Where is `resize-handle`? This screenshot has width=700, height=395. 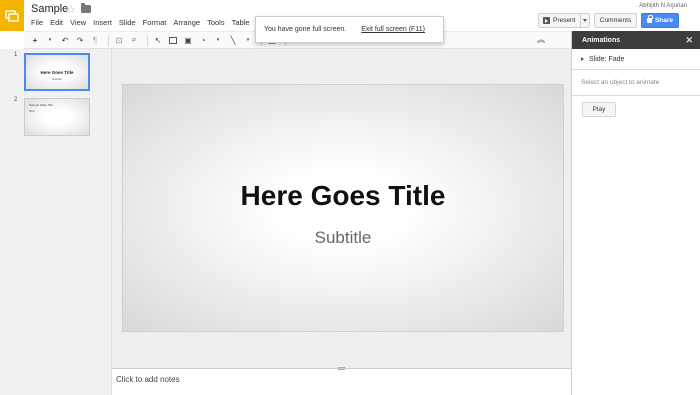
resize-handle is located at coordinates (341, 368).